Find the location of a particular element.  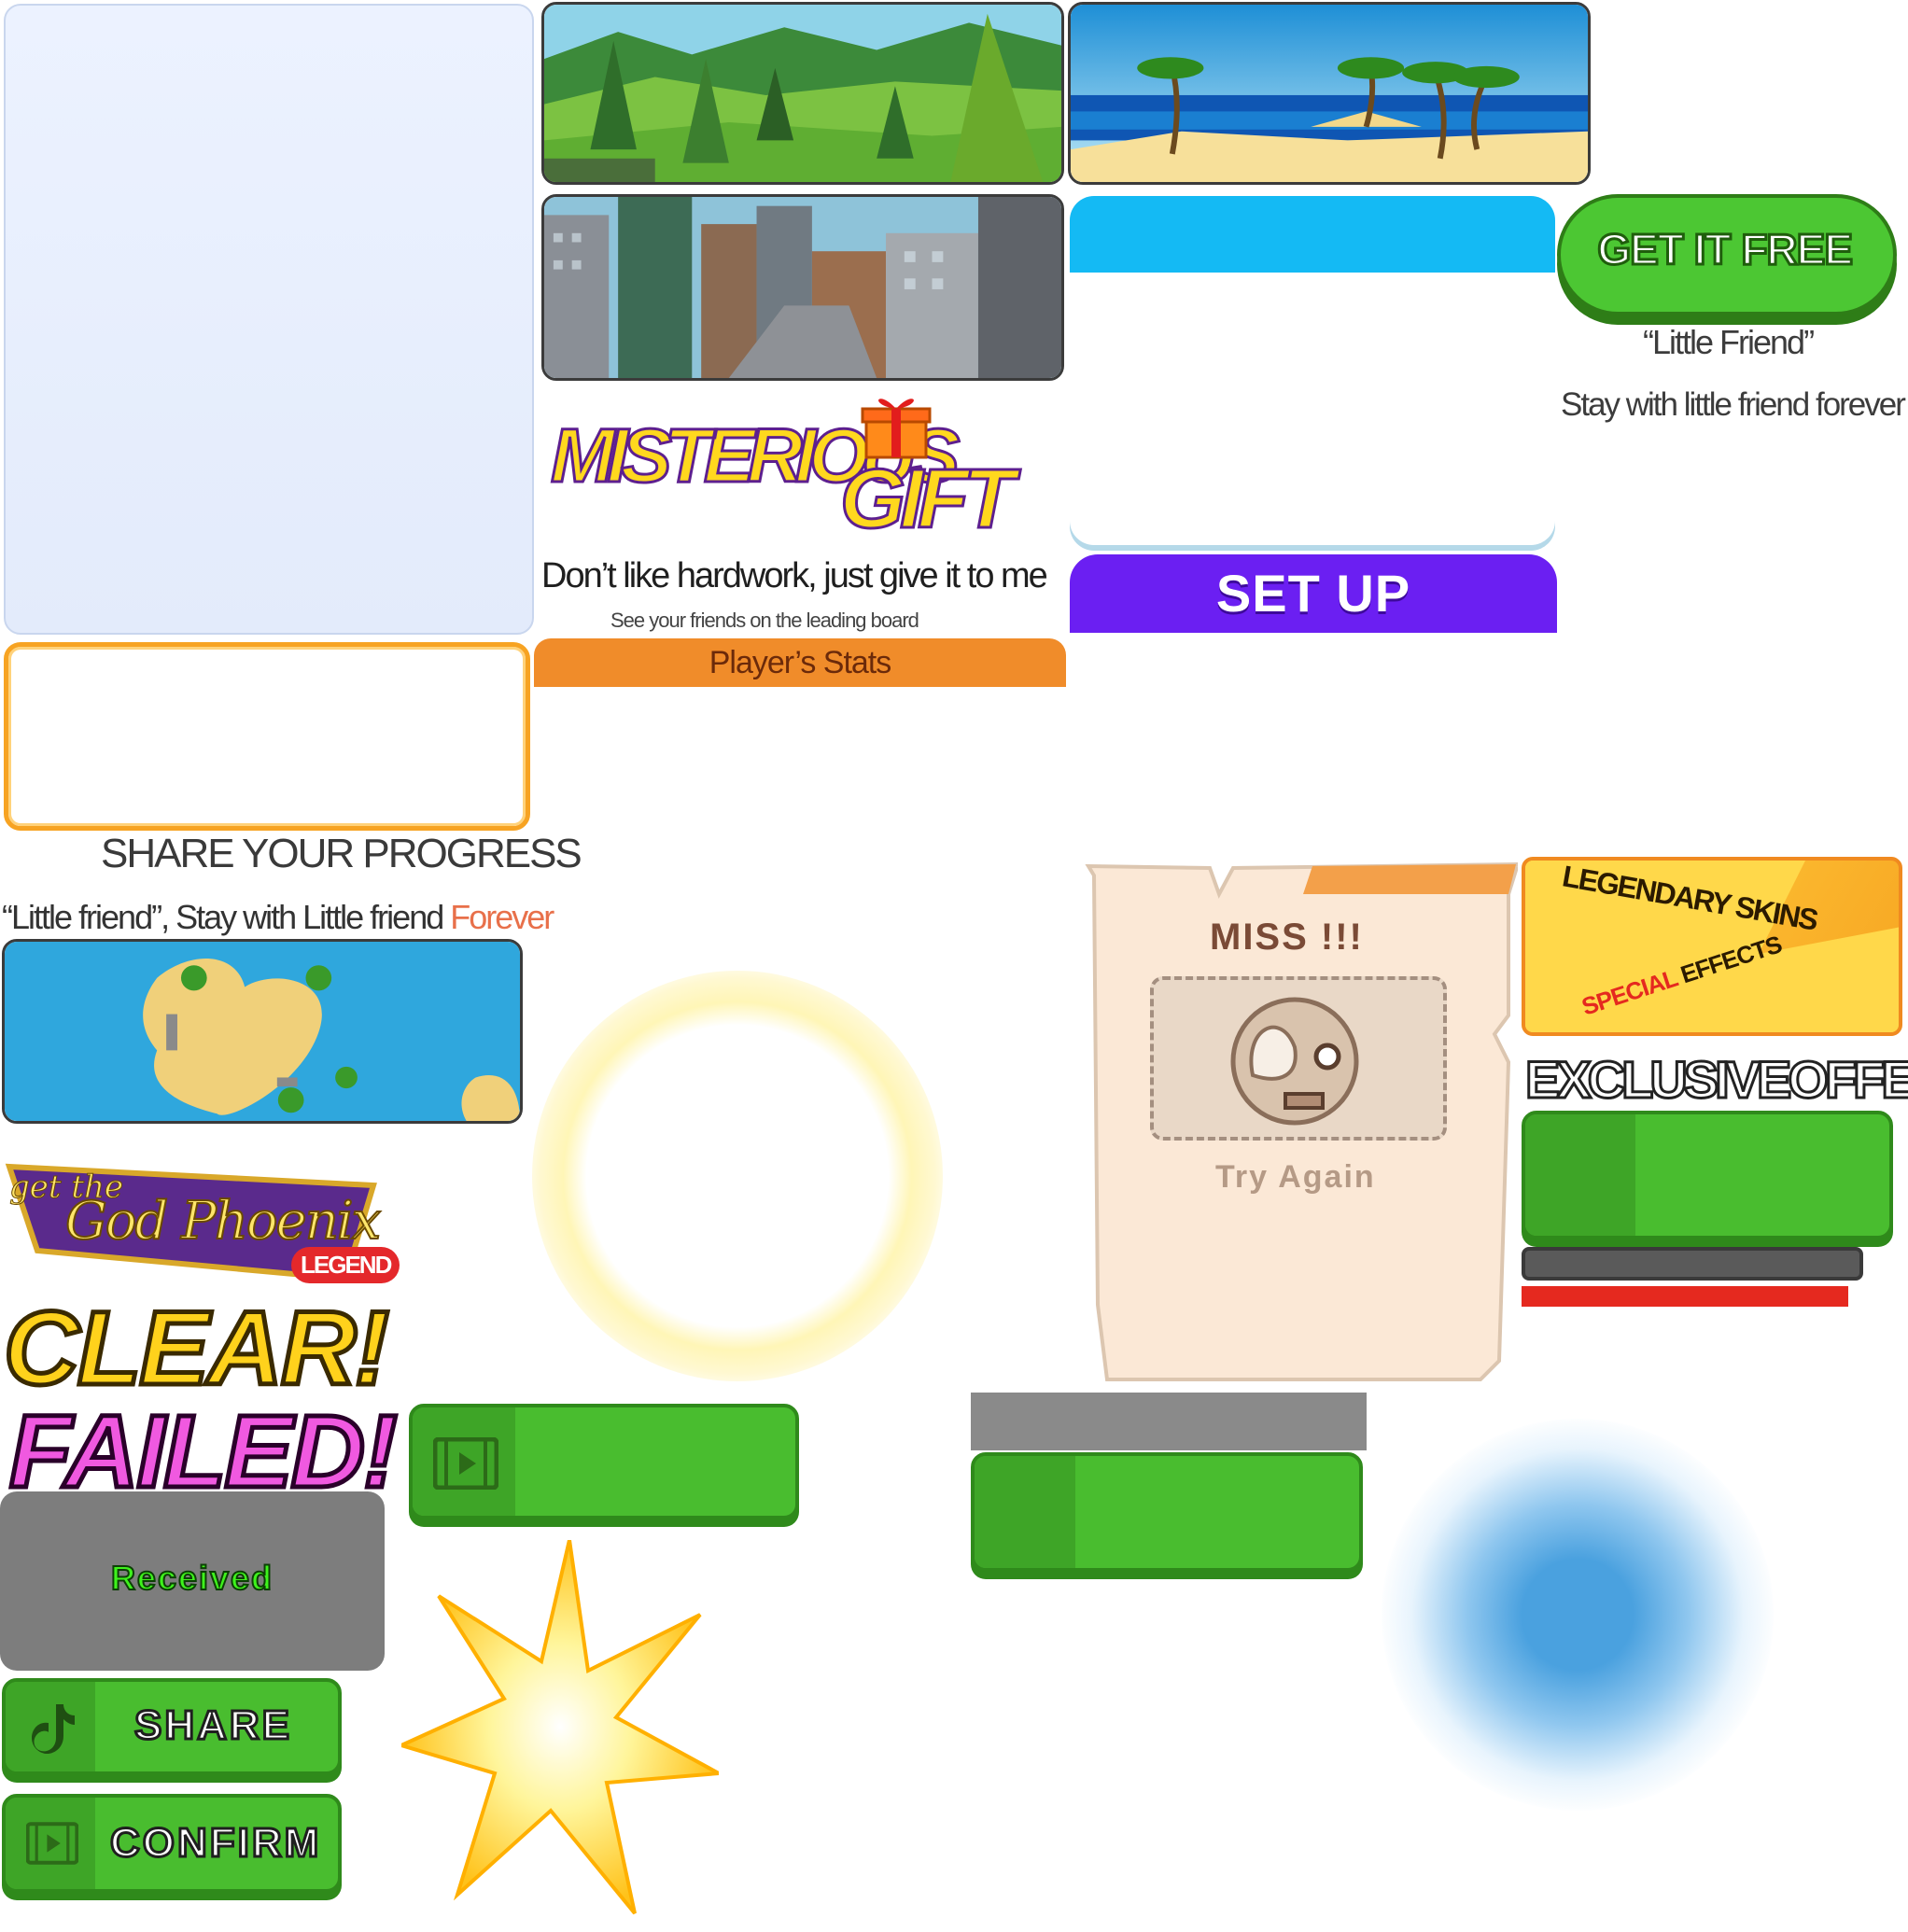

setup-button: SET UP is located at coordinates (1313, 593).